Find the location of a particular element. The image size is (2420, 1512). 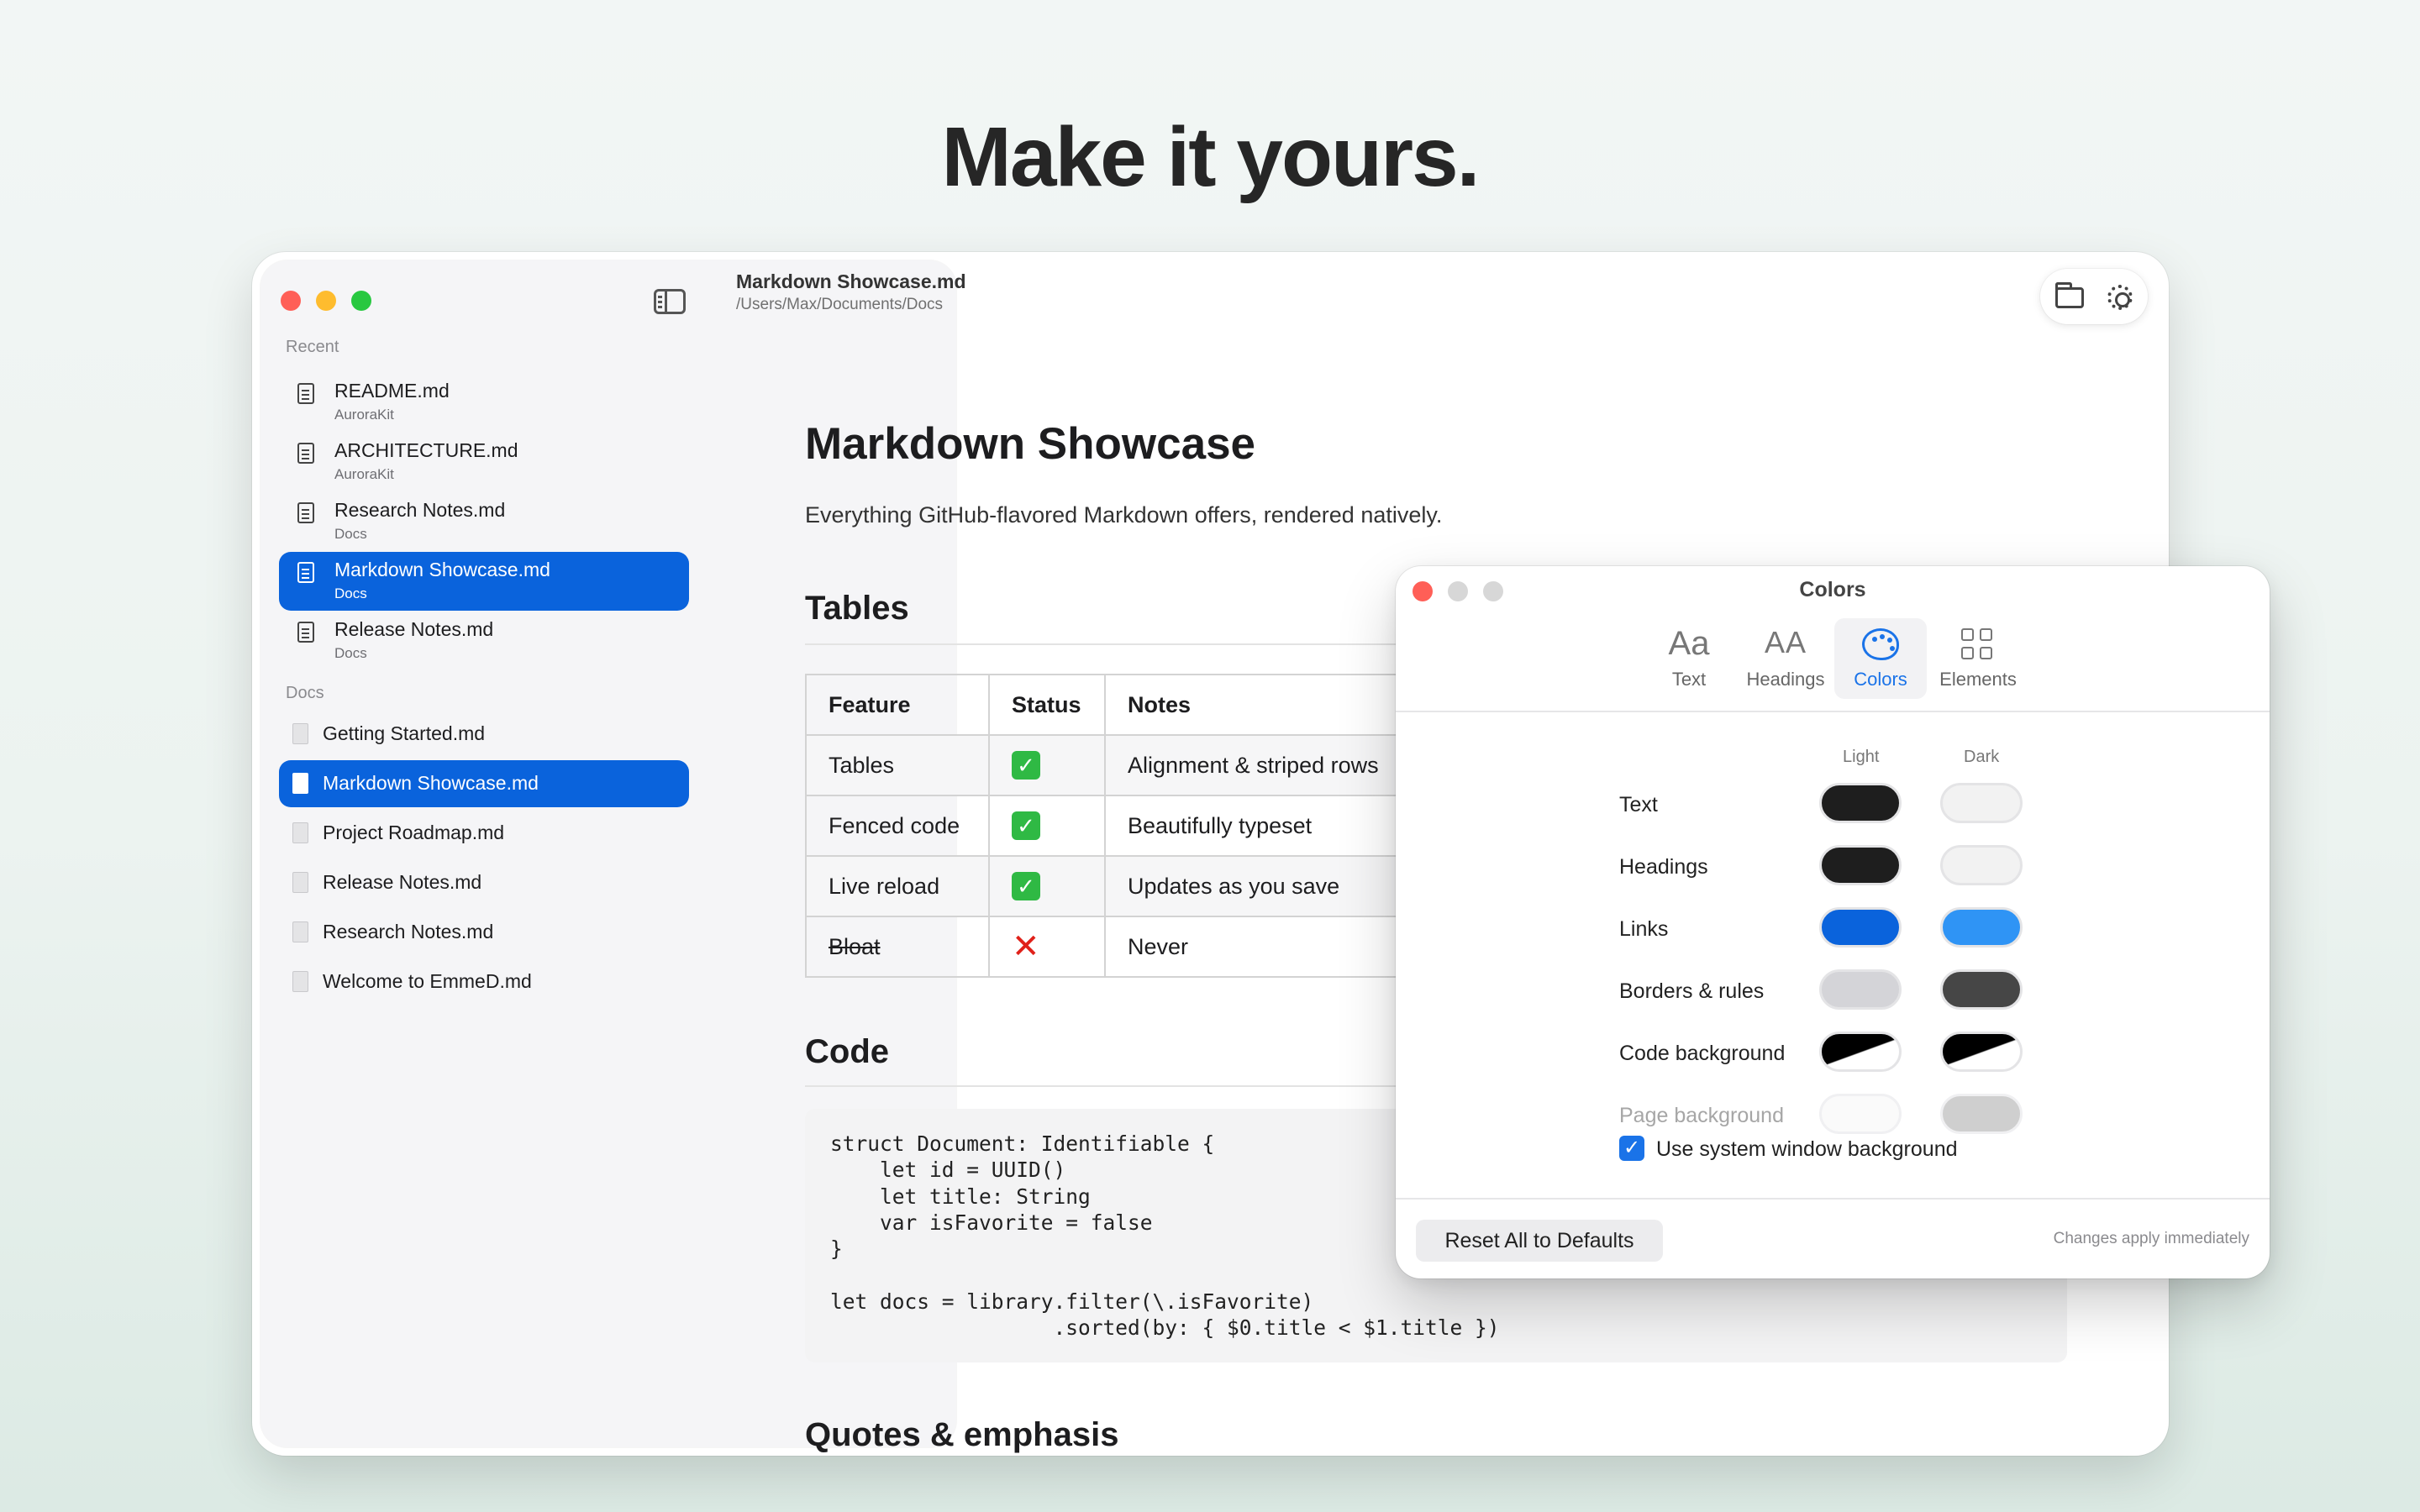

tab-colors: Colors is located at coordinates (1880, 658).